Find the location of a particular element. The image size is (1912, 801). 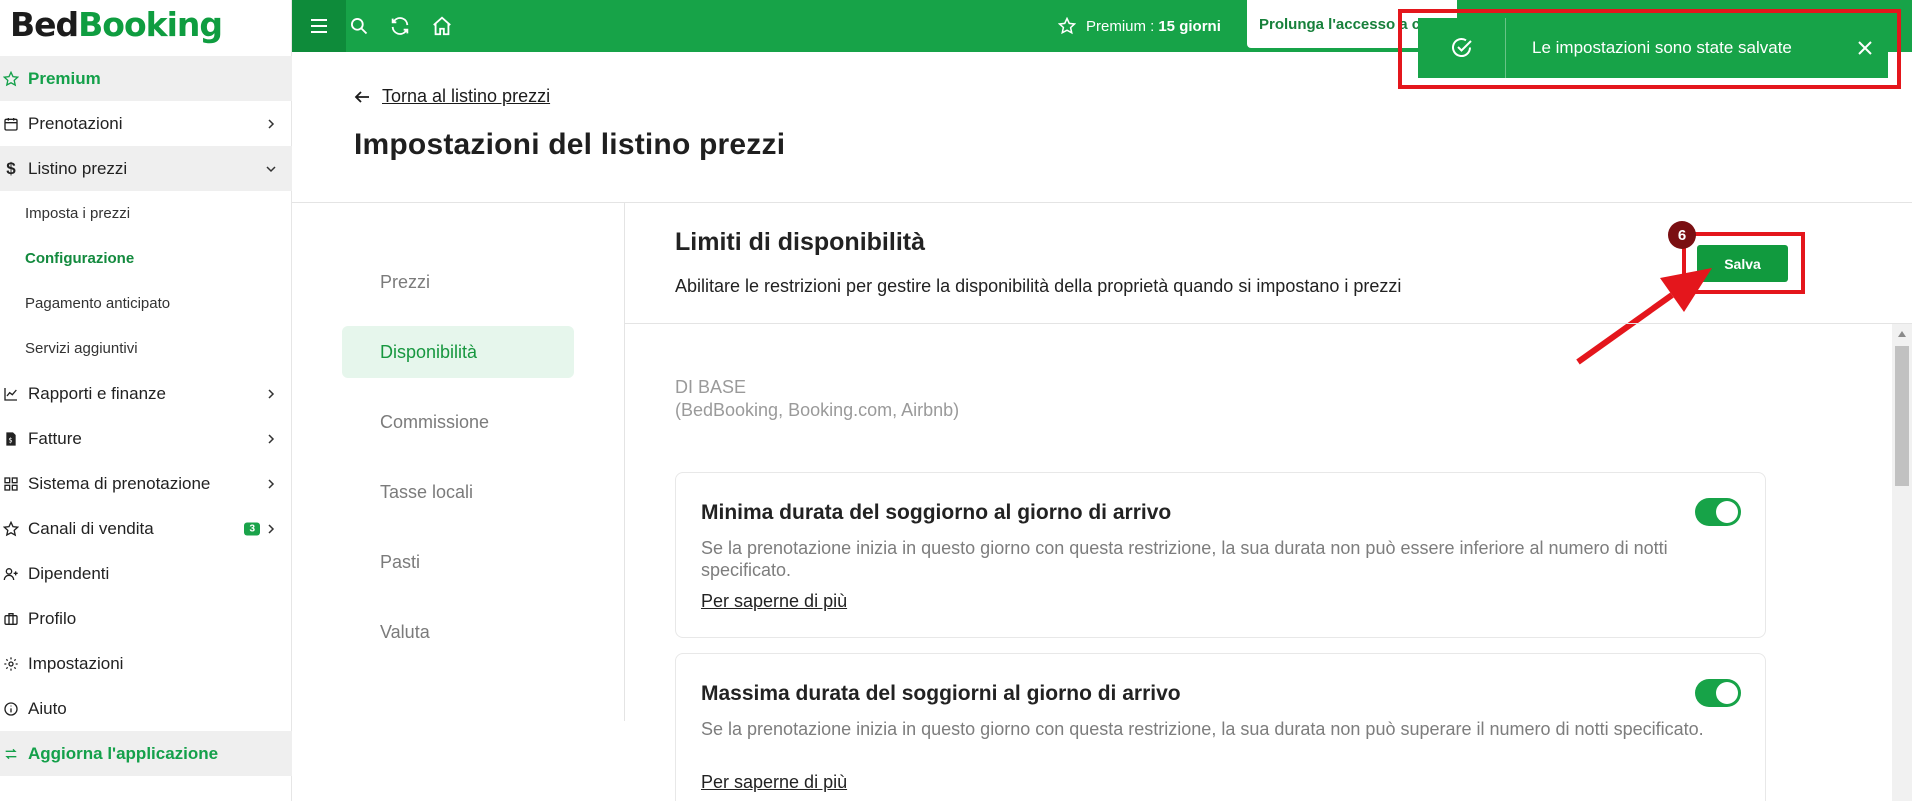

tabs-divider is located at coordinates (624, 462).